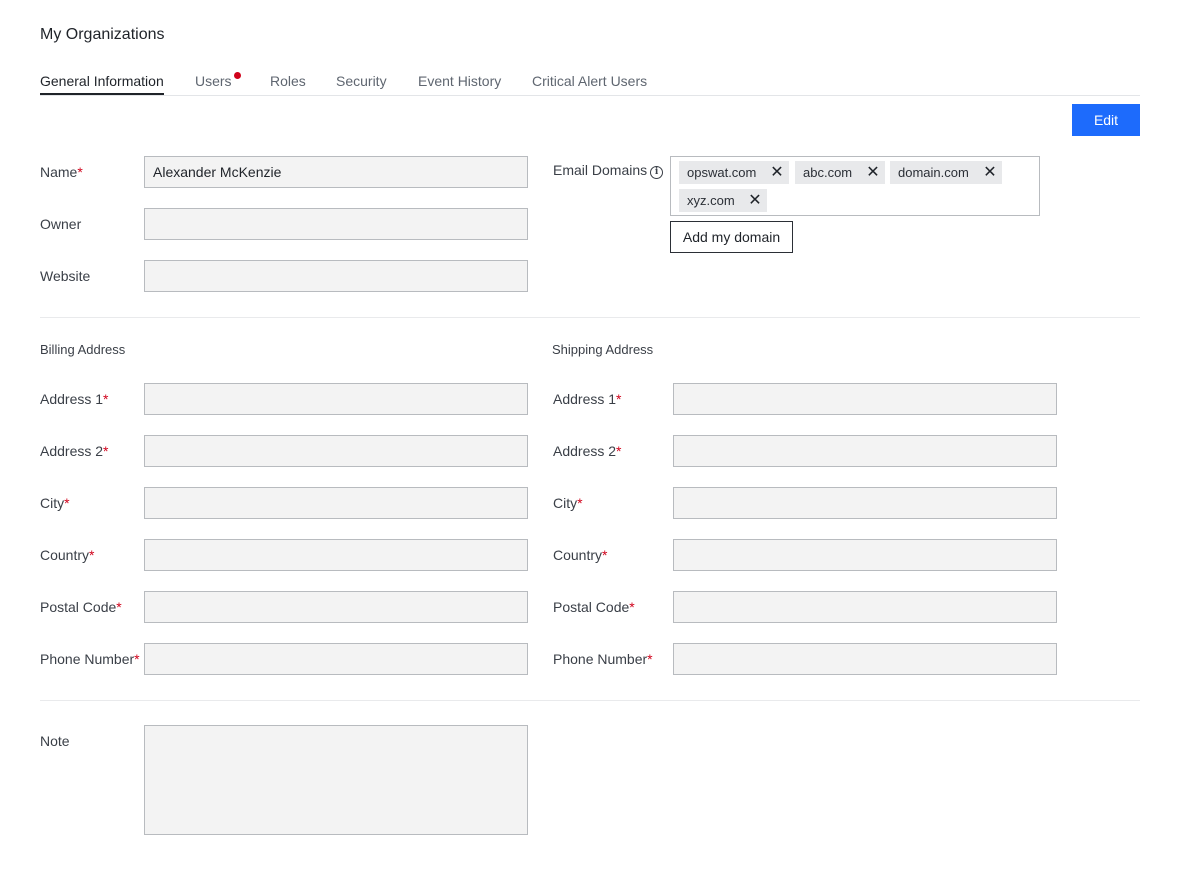 Image resolution: width=1180 pixels, height=873 pixels. What do you see at coordinates (657, 172) in the screenshot?
I see `info-icon: i` at bounding box center [657, 172].